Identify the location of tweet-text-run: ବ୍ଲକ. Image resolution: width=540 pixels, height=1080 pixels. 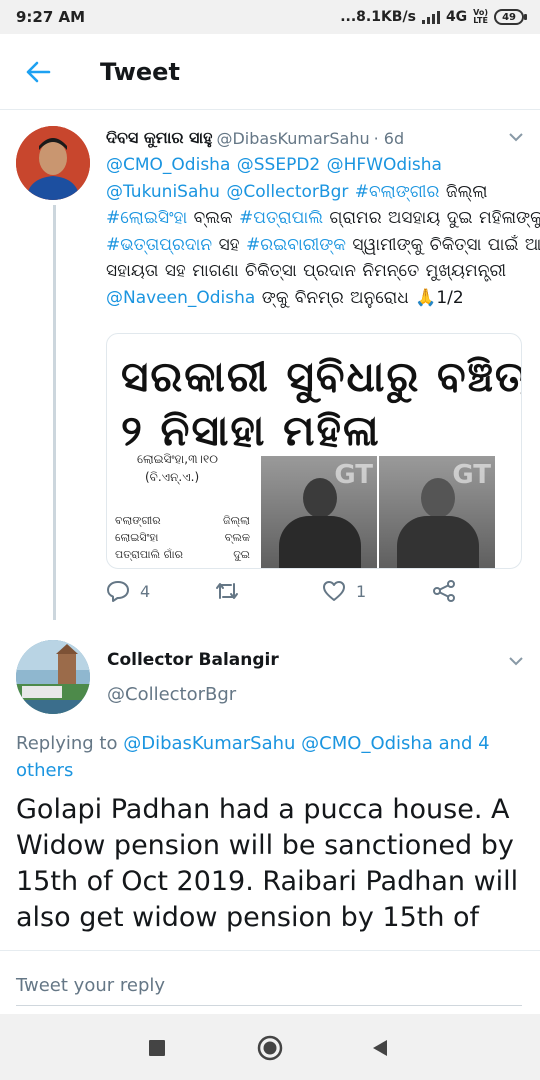
(216, 218).